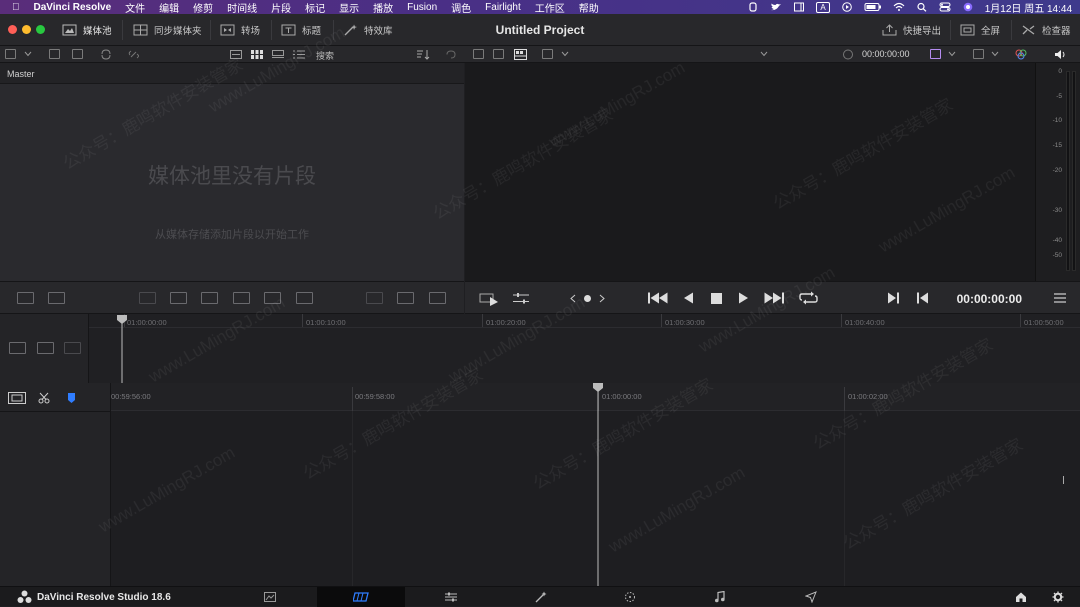 The width and height of the screenshot is (1080, 607). I want to click on cut-page-tab, so click(361, 597).